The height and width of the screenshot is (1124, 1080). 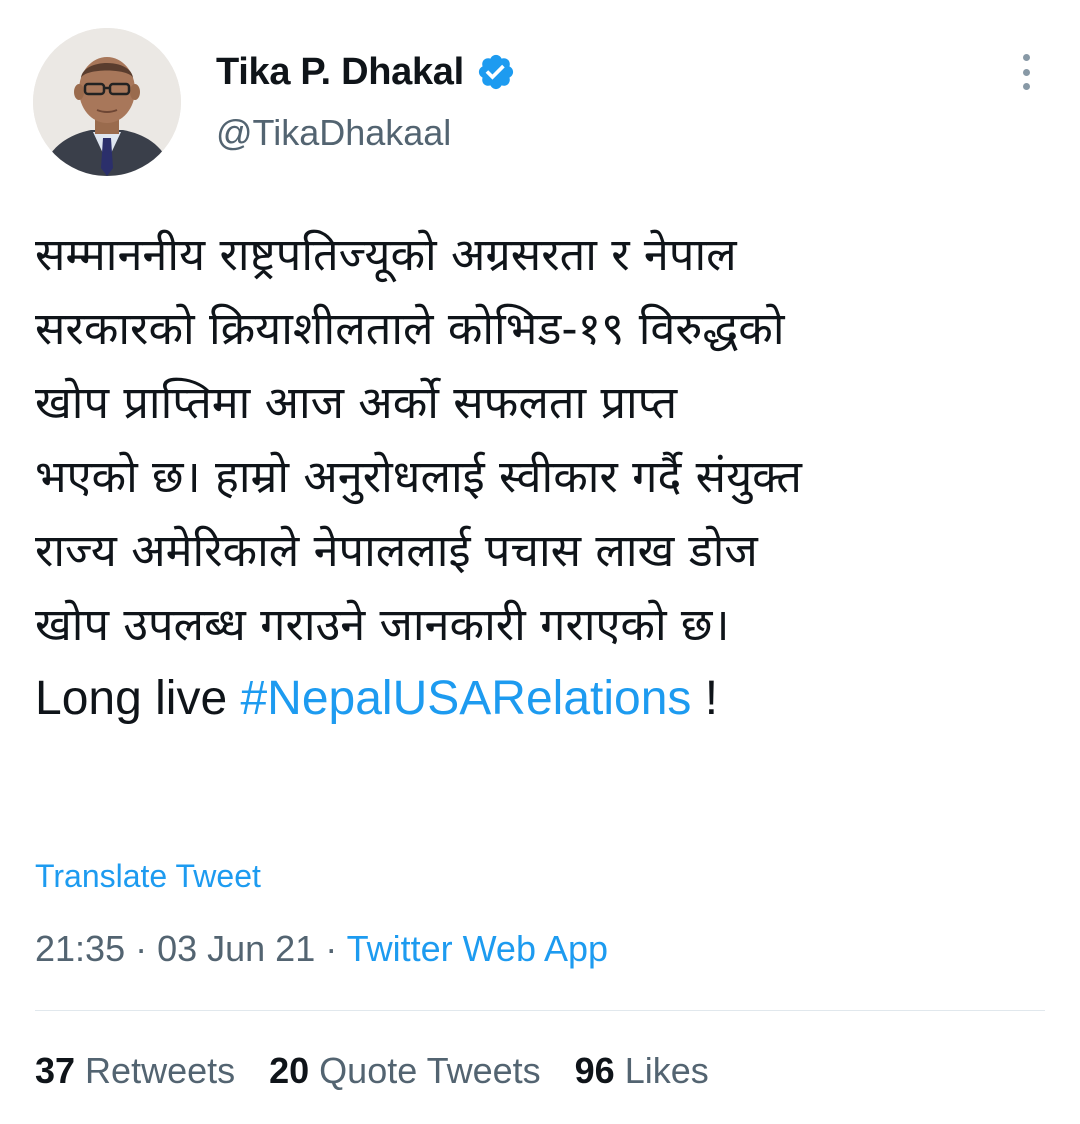 What do you see at coordinates (289, 1070) in the screenshot?
I see `quote-tweets-count: 20` at bounding box center [289, 1070].